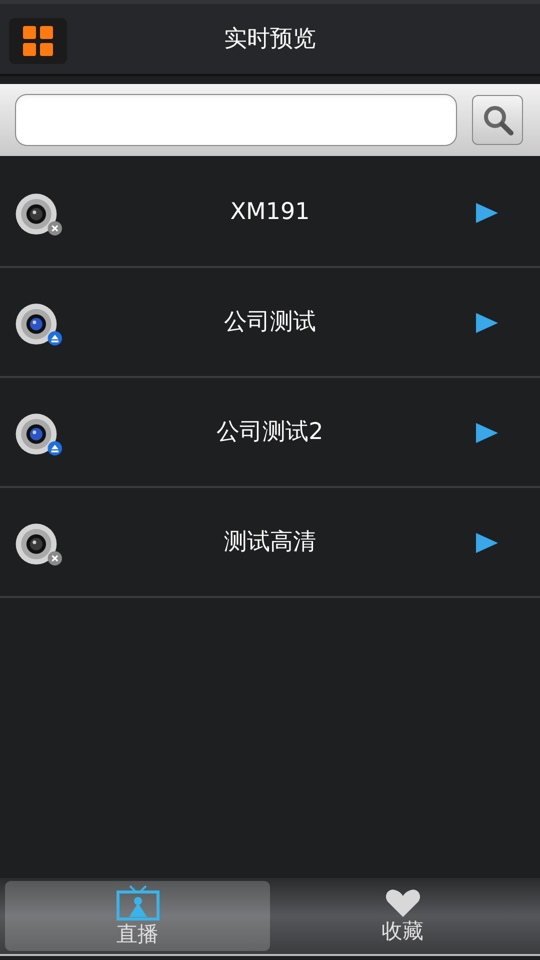 The image size is (540, 960). I want to click on search-button, so click(497, 120).